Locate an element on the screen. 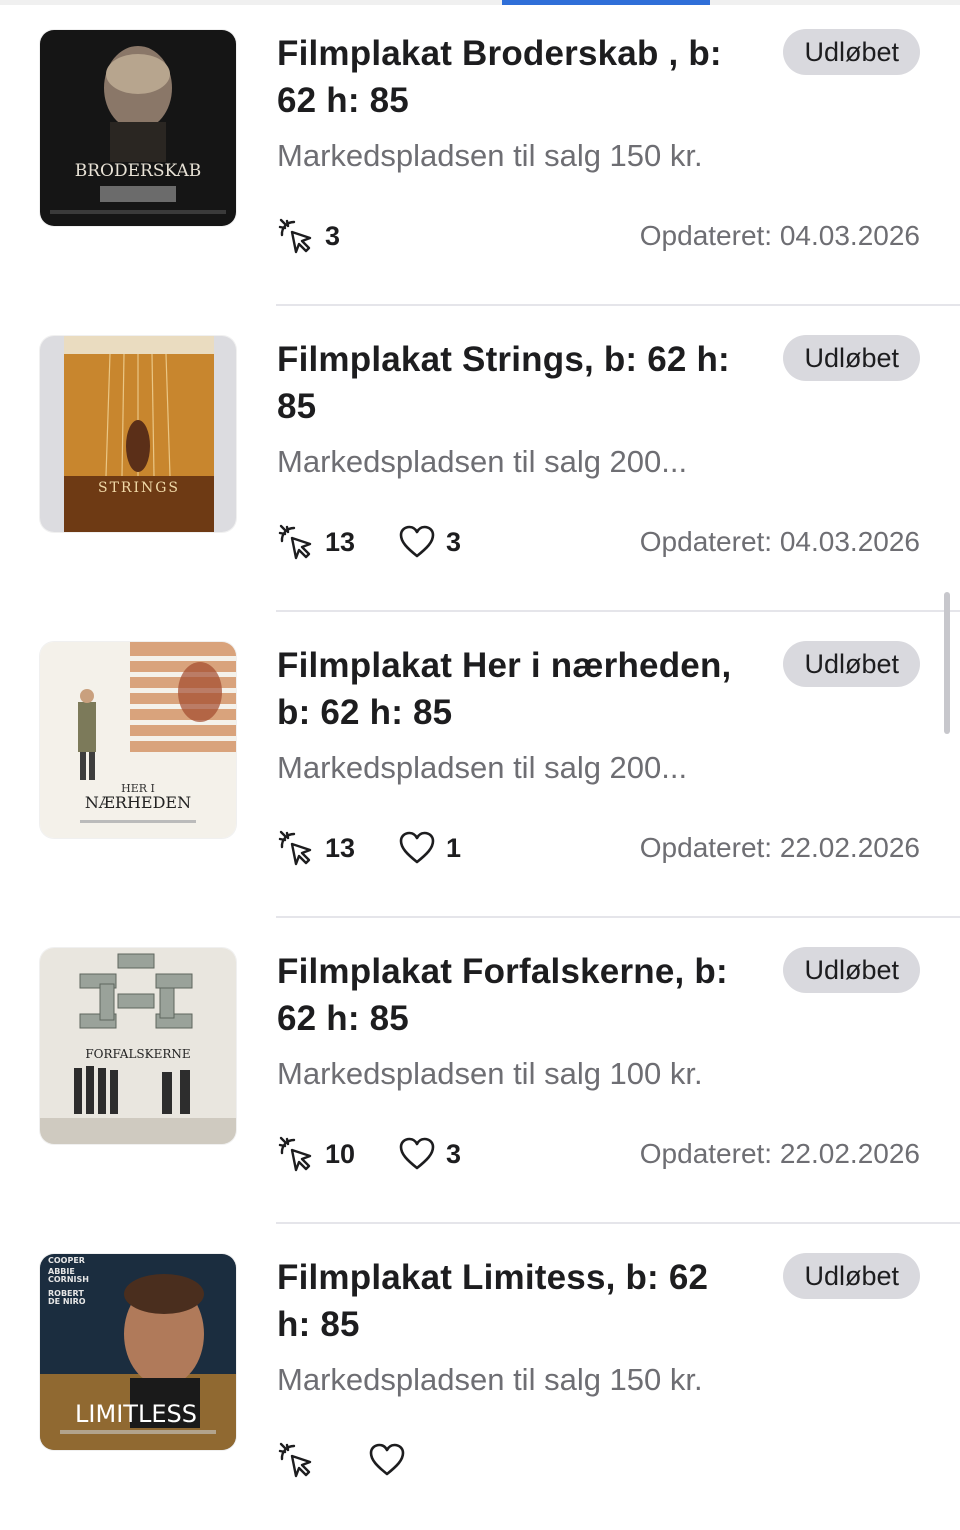 This screenshot has height=1530, width=960. clicks-stat is located at coordinates (300, 1460).